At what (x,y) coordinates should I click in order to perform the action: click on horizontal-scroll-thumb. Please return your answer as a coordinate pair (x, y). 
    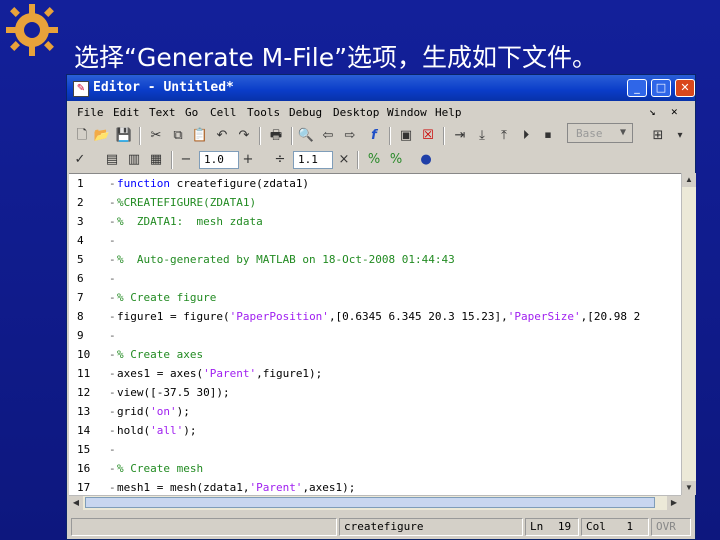
    Looking at the image, I should click on (370, 502).